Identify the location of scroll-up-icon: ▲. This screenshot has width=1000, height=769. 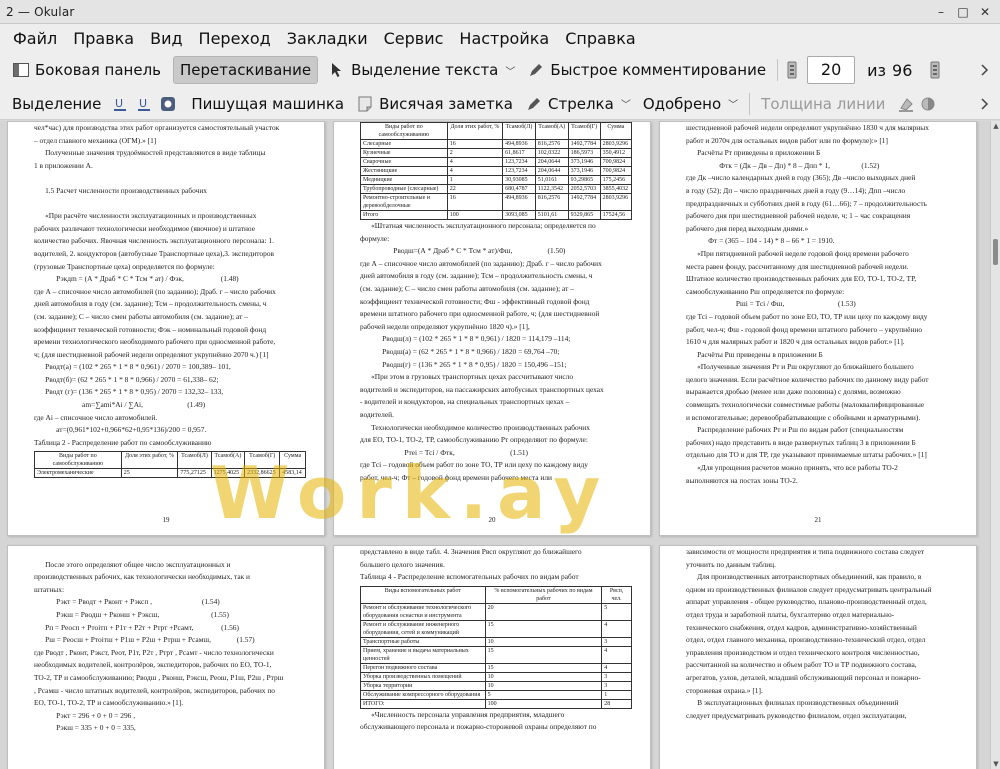
(995, 126).